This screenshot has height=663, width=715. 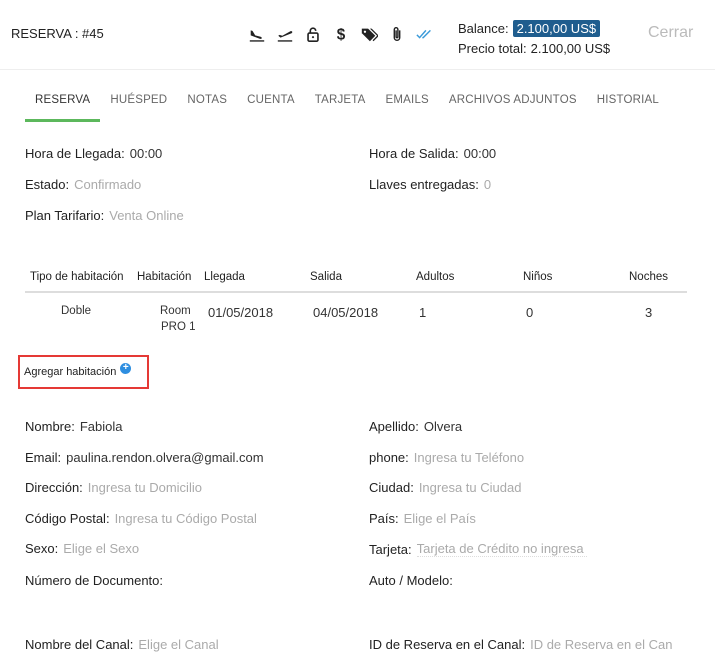 I want to click on keys-label: Llaves entregadas:, so click(x=424, y=184).